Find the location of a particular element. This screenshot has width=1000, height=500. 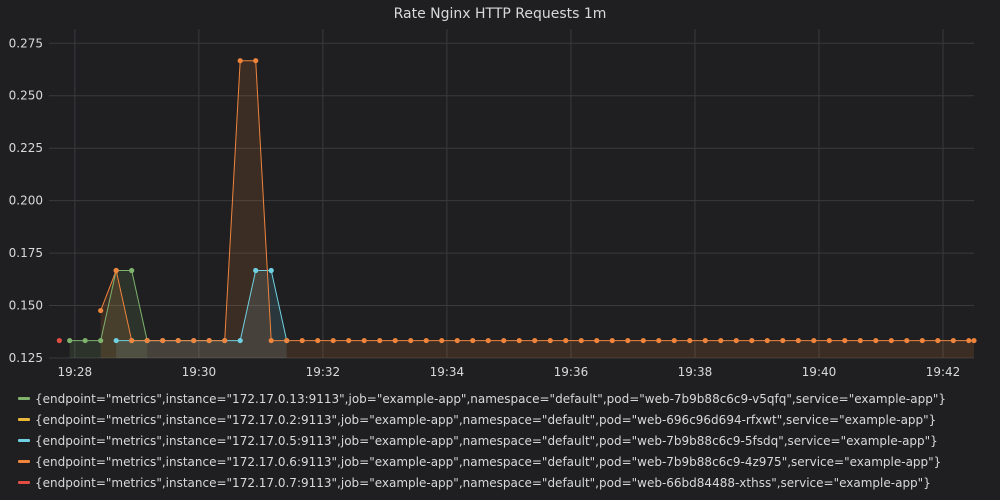

x-tick-label: 19:38 is located at coordinates (695, 372).